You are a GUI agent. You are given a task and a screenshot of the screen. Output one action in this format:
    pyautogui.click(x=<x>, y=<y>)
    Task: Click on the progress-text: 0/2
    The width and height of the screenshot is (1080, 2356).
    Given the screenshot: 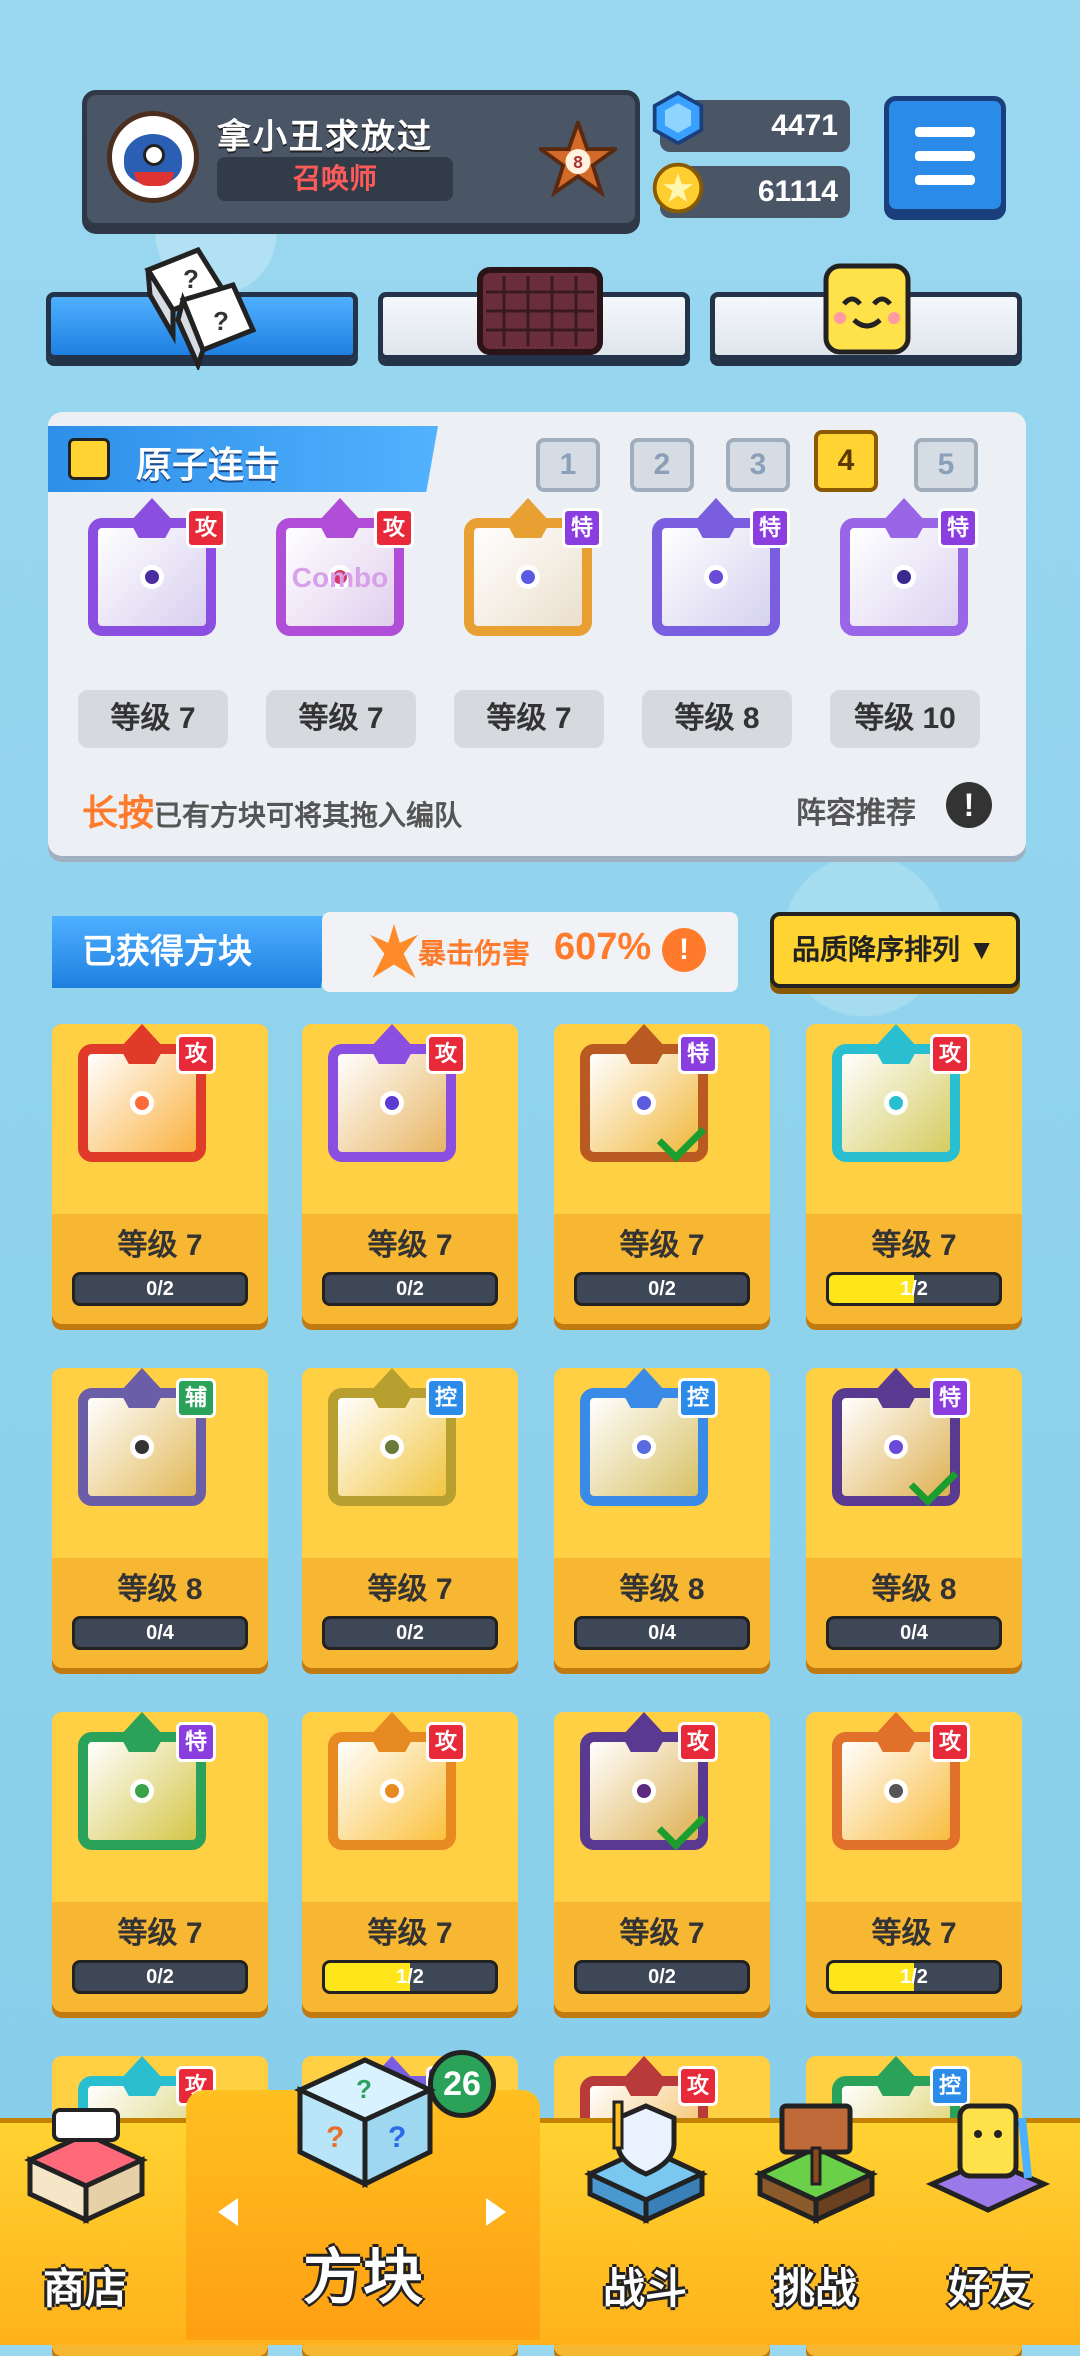 What is the action you would take?
    pyautogui.click(x=410, y=1633)
    